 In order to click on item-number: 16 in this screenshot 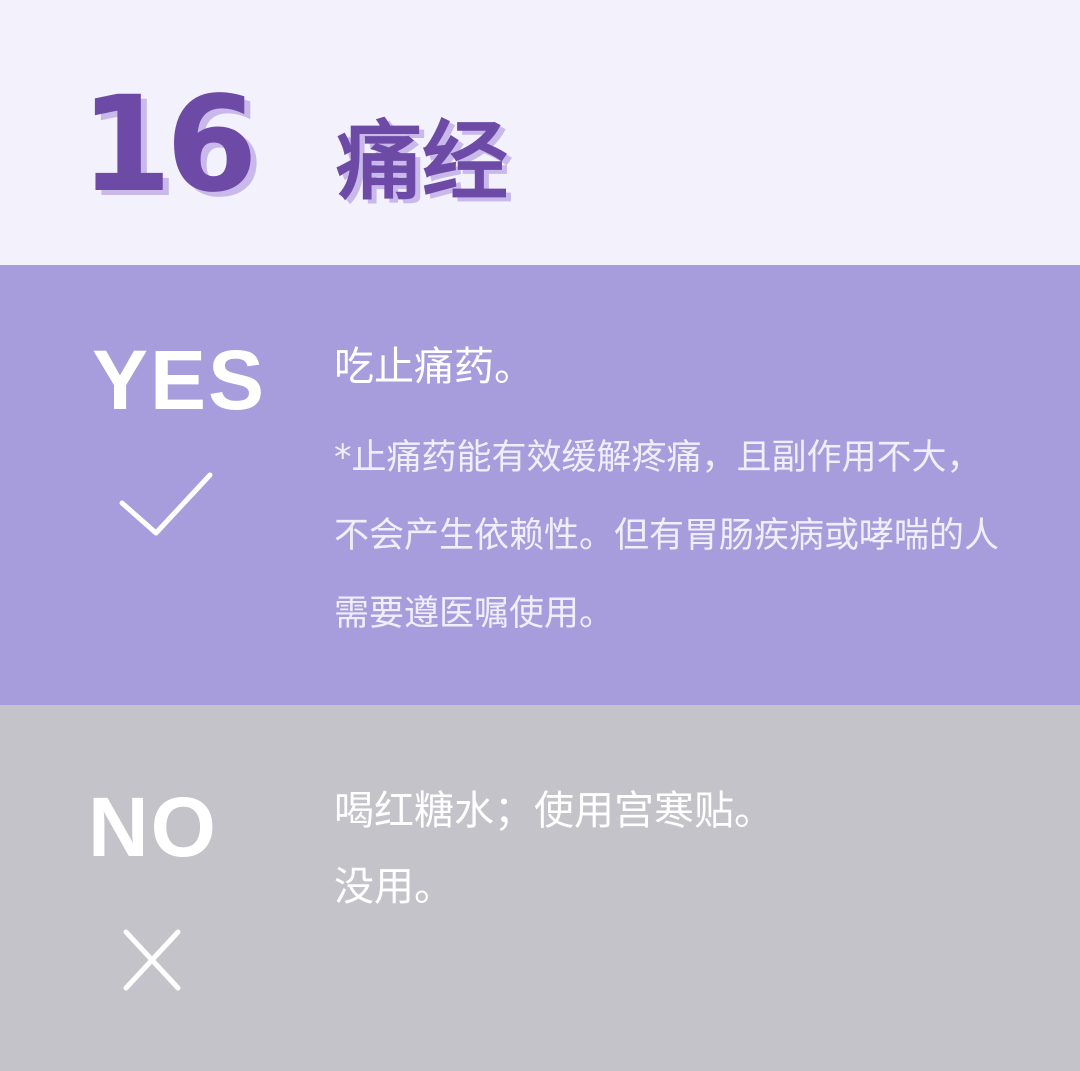, I will do `click(169, 145)`.